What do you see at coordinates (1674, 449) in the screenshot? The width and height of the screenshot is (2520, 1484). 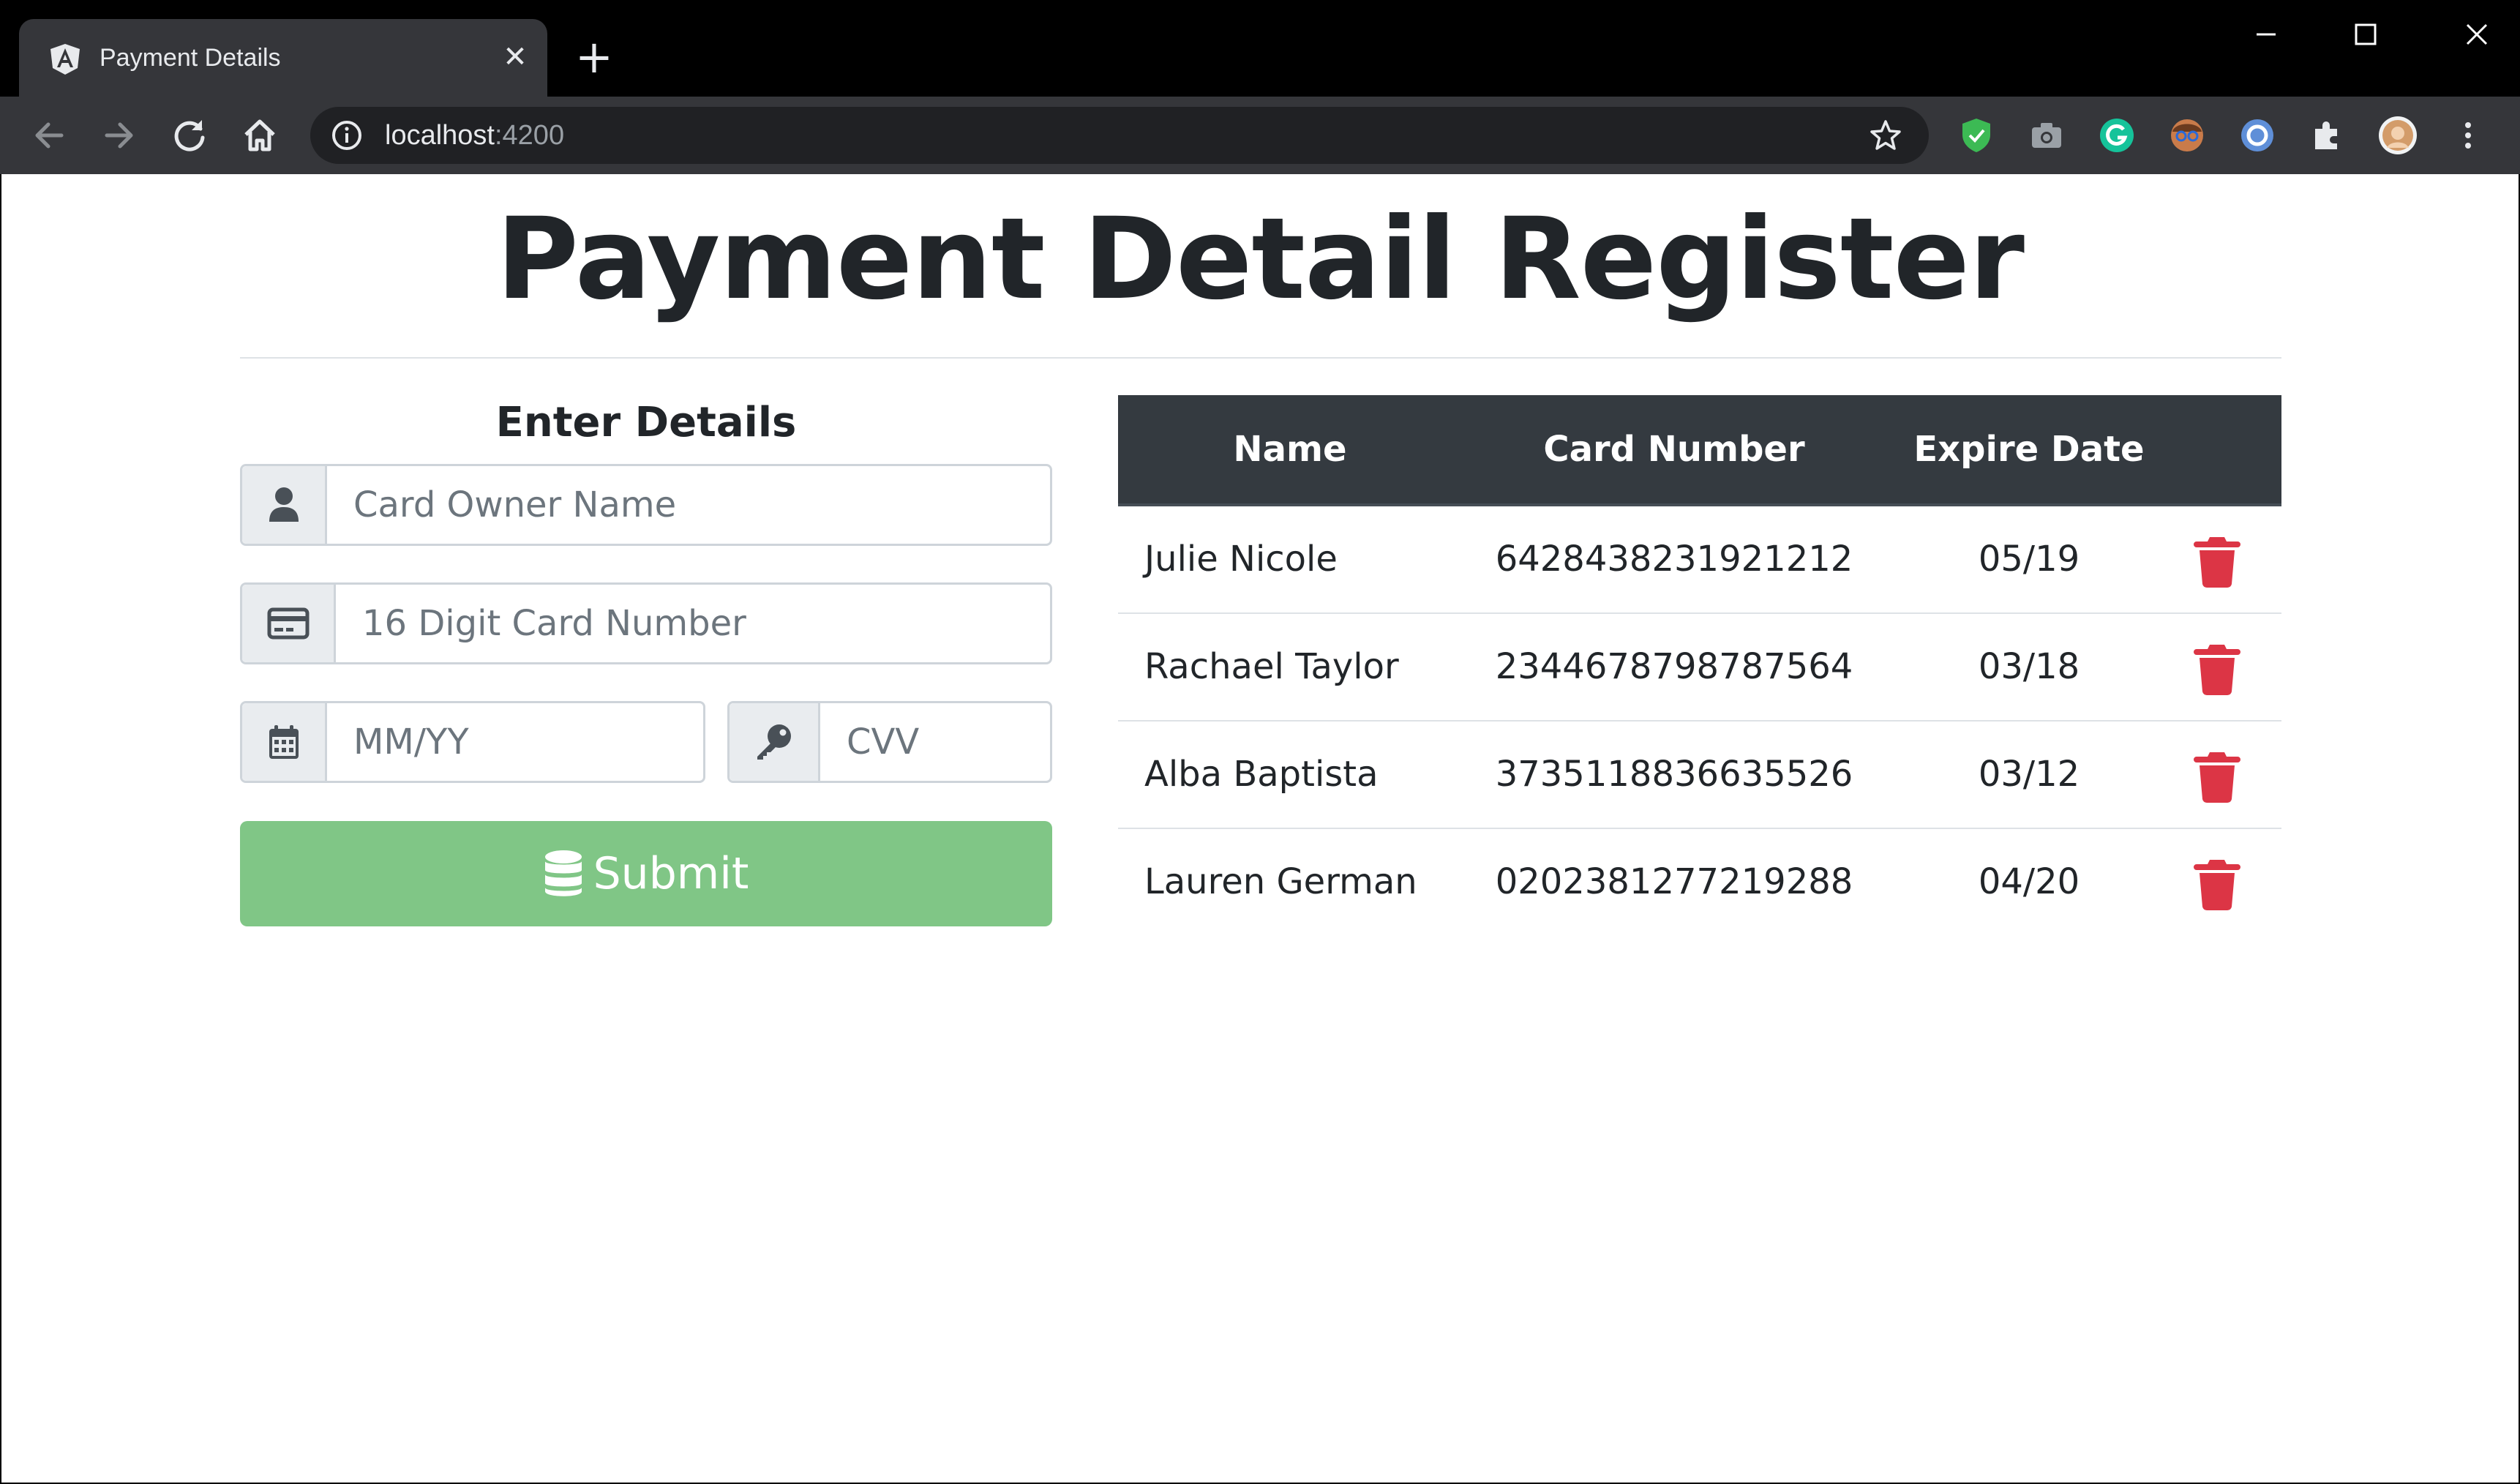 I see `column-header-card-number: Card Number` at bounding box center [1674, 449].